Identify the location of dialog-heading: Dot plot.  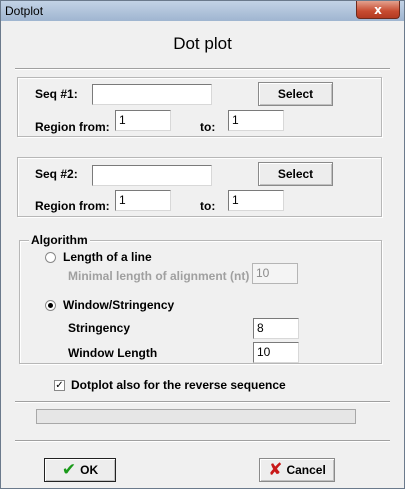
(202, 43).